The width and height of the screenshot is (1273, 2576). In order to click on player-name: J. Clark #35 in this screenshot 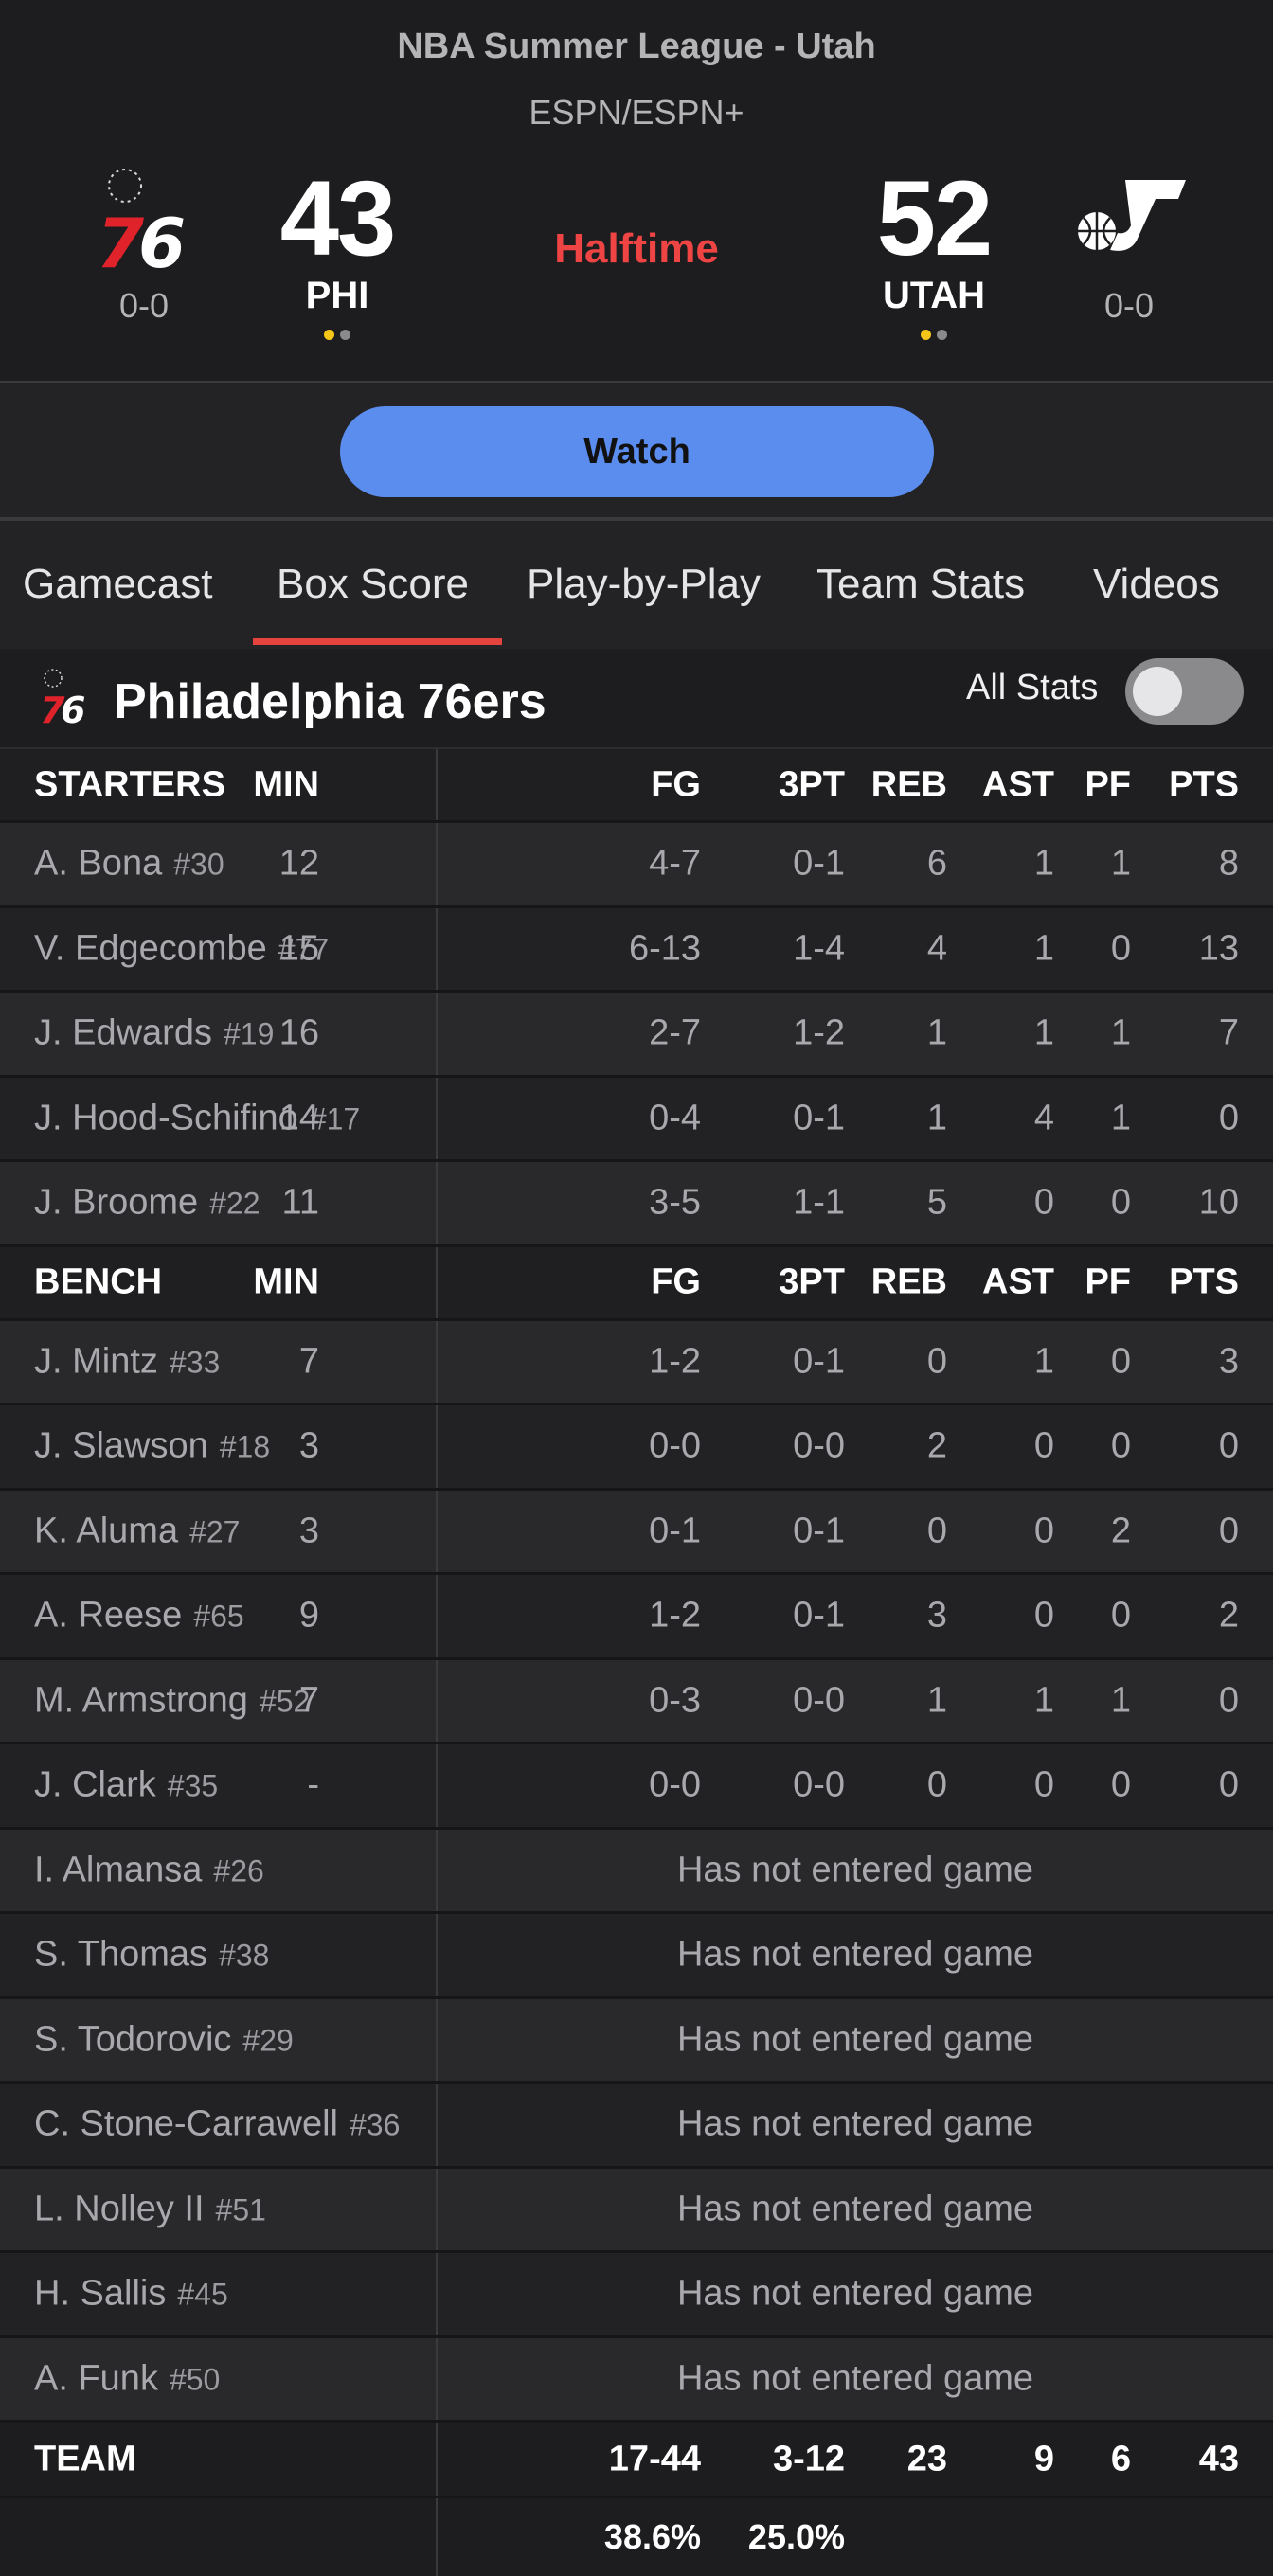, I will do `click(126, 1785)`.